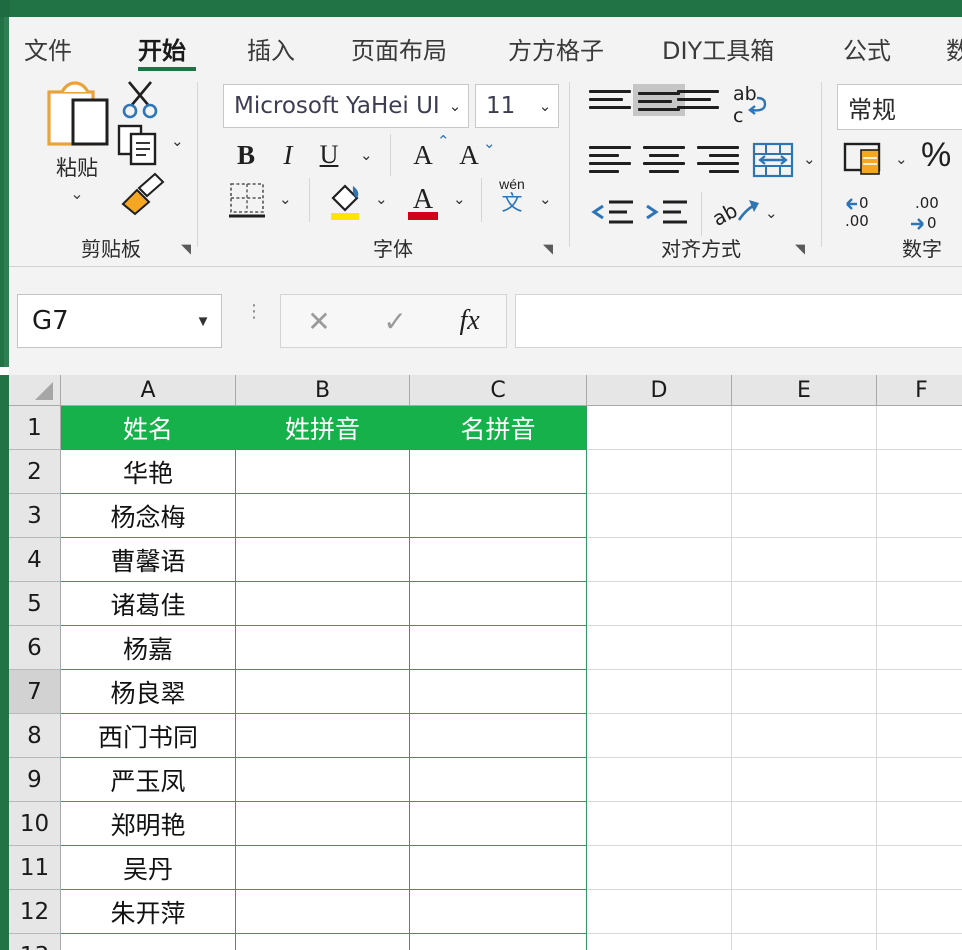 This screenshot has width=962, height=950. What do you see at coordinates (809, 159) in the screenshot?
I see `merge-dropdown-caret: ⌄` at bounding box center [809, 159].